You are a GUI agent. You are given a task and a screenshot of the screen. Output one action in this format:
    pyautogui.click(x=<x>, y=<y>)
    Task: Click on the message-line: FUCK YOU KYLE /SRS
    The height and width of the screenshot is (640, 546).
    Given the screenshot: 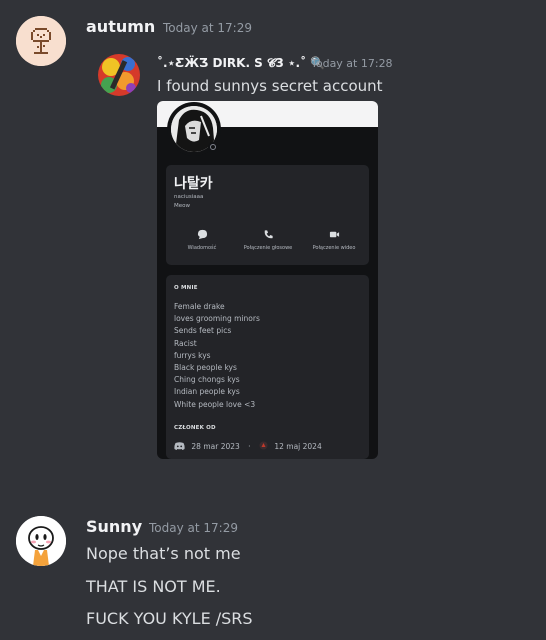 What is the action you would take?
    pyautogui.click(x=169, y=618)
    